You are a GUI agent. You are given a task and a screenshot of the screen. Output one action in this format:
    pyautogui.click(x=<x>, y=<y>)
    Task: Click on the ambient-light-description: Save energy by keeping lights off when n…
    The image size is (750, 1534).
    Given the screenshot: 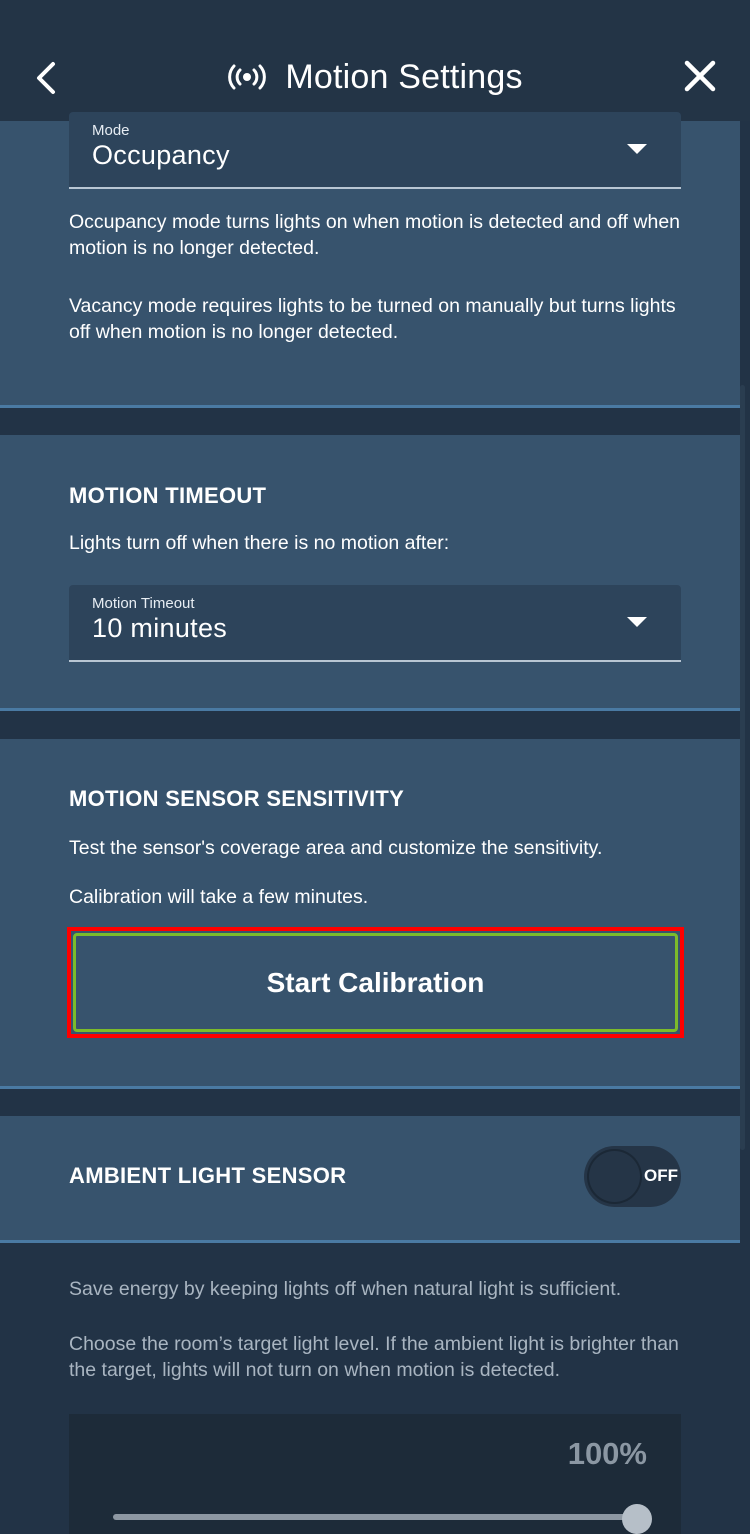 What is the action you would take?
    pyautogui.click(x=345, y=1289)
    